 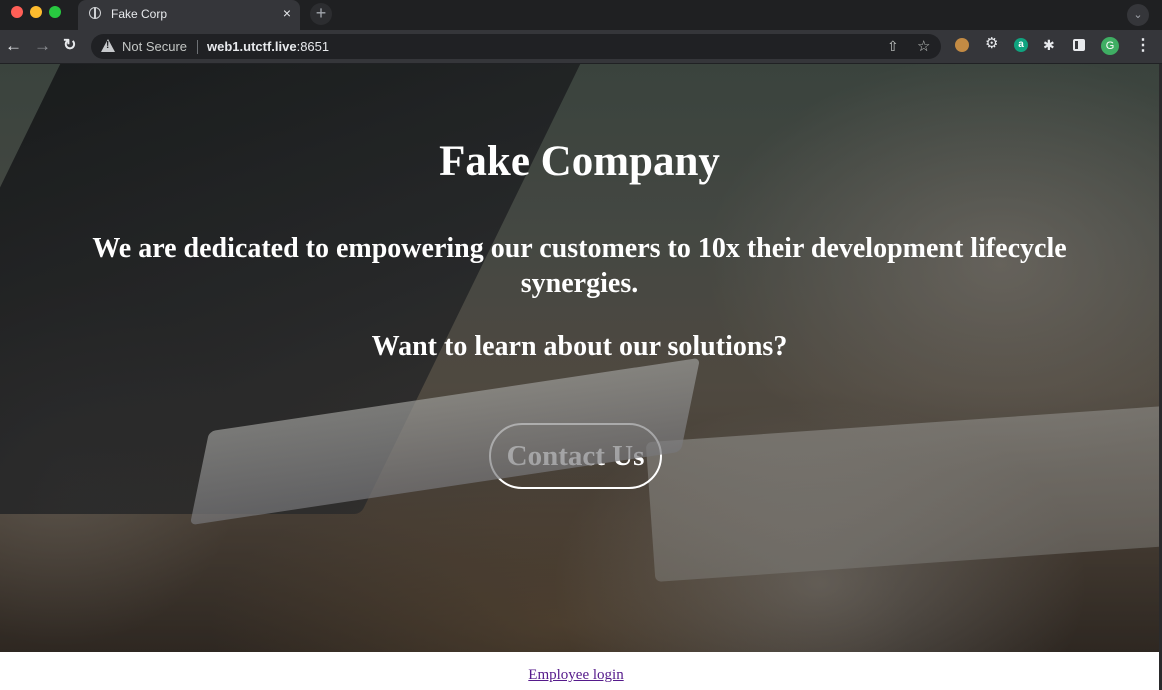 What do you see at coordinates (1050, 45) in the screenshot?
I see `puzzle-icon: ✱` at bounding box center [1050, 45].